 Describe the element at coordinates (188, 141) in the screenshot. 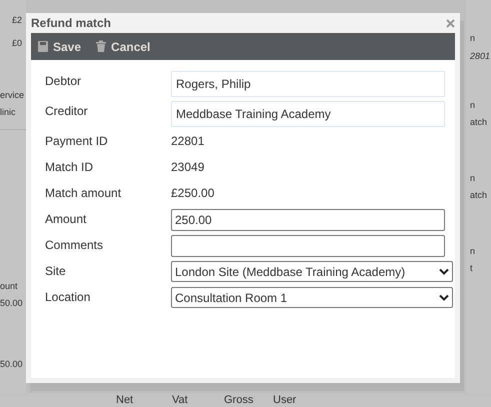

I see `field-value: 22801` at that location.